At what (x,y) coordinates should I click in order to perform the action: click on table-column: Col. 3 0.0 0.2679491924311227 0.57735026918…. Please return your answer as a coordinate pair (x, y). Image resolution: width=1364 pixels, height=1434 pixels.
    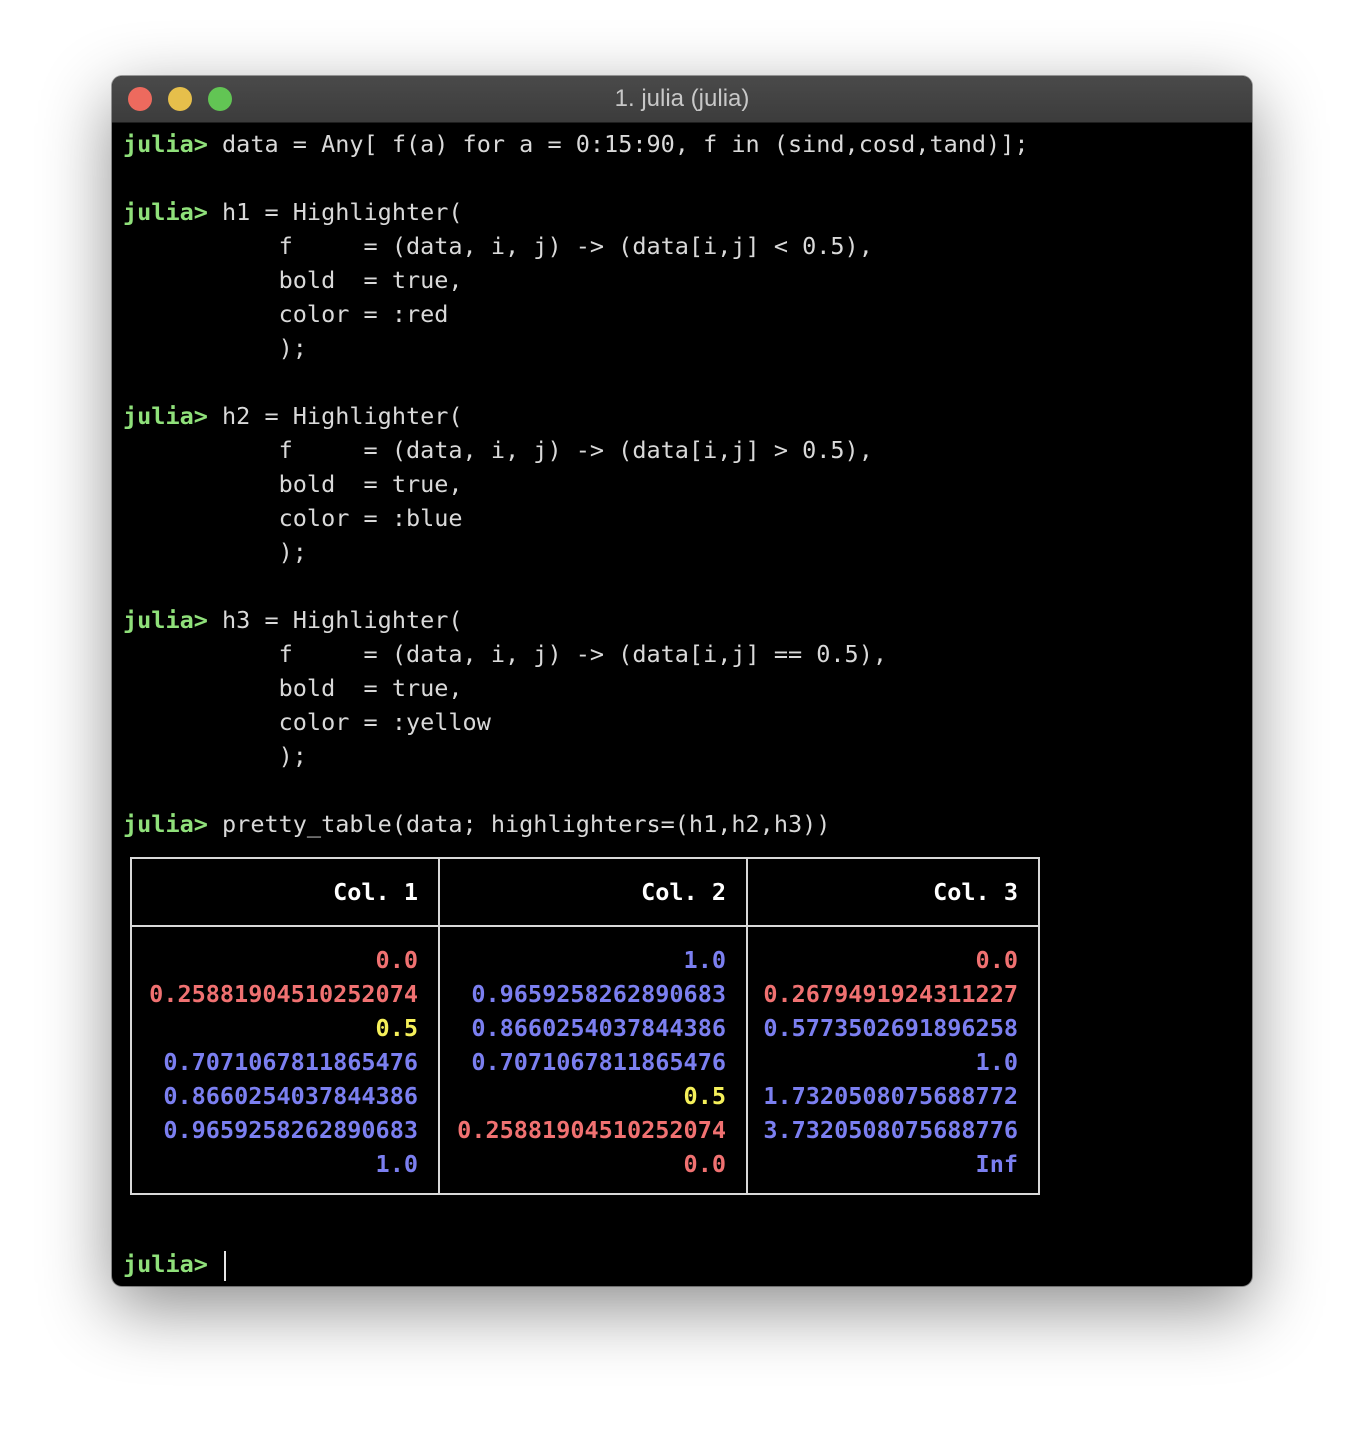
    Looking at the image, I should click on (893, 1026).